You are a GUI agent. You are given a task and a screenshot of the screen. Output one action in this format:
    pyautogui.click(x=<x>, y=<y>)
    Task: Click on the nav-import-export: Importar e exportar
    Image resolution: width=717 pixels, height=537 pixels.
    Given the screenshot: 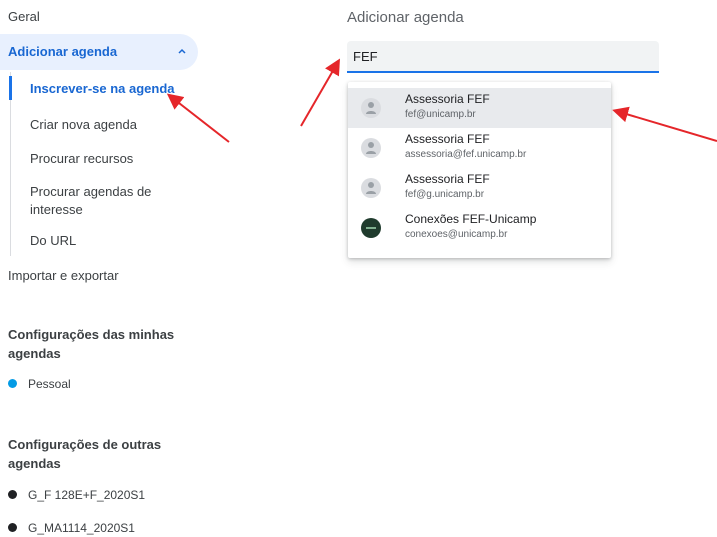 What is the action you would take?
    pyautogui.click(x=63, y=275)
    